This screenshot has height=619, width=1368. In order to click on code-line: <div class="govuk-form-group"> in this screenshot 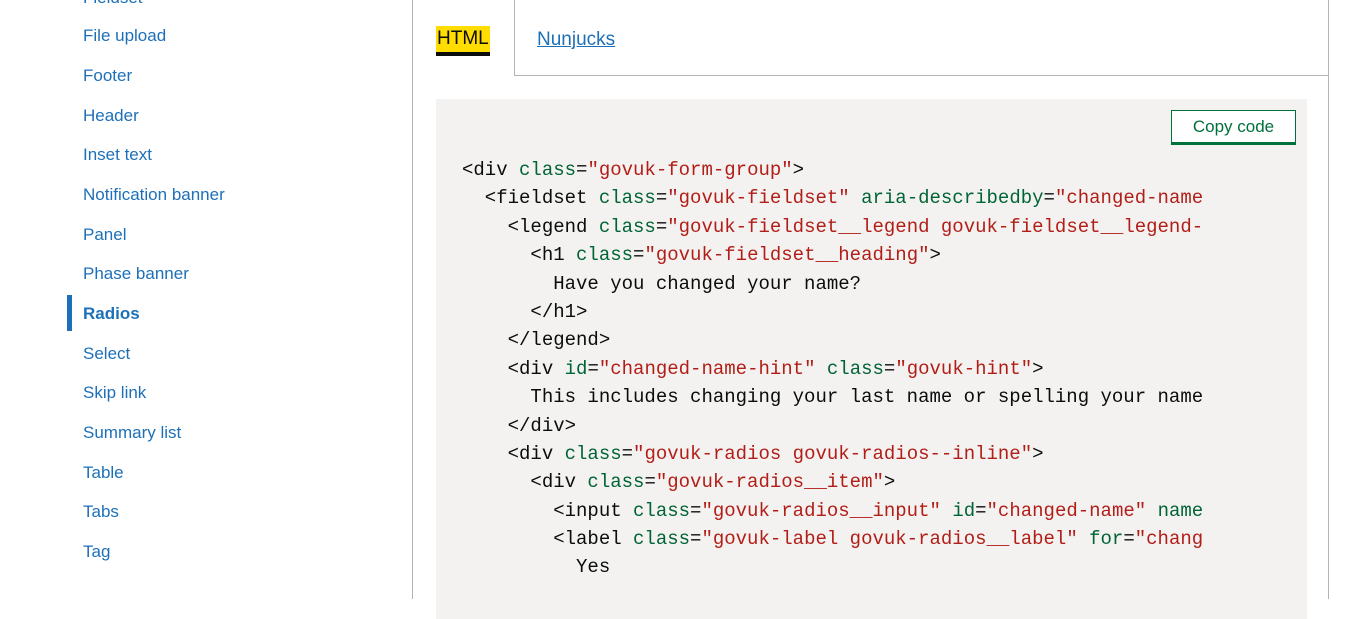, I will do `click(884, 170)`.